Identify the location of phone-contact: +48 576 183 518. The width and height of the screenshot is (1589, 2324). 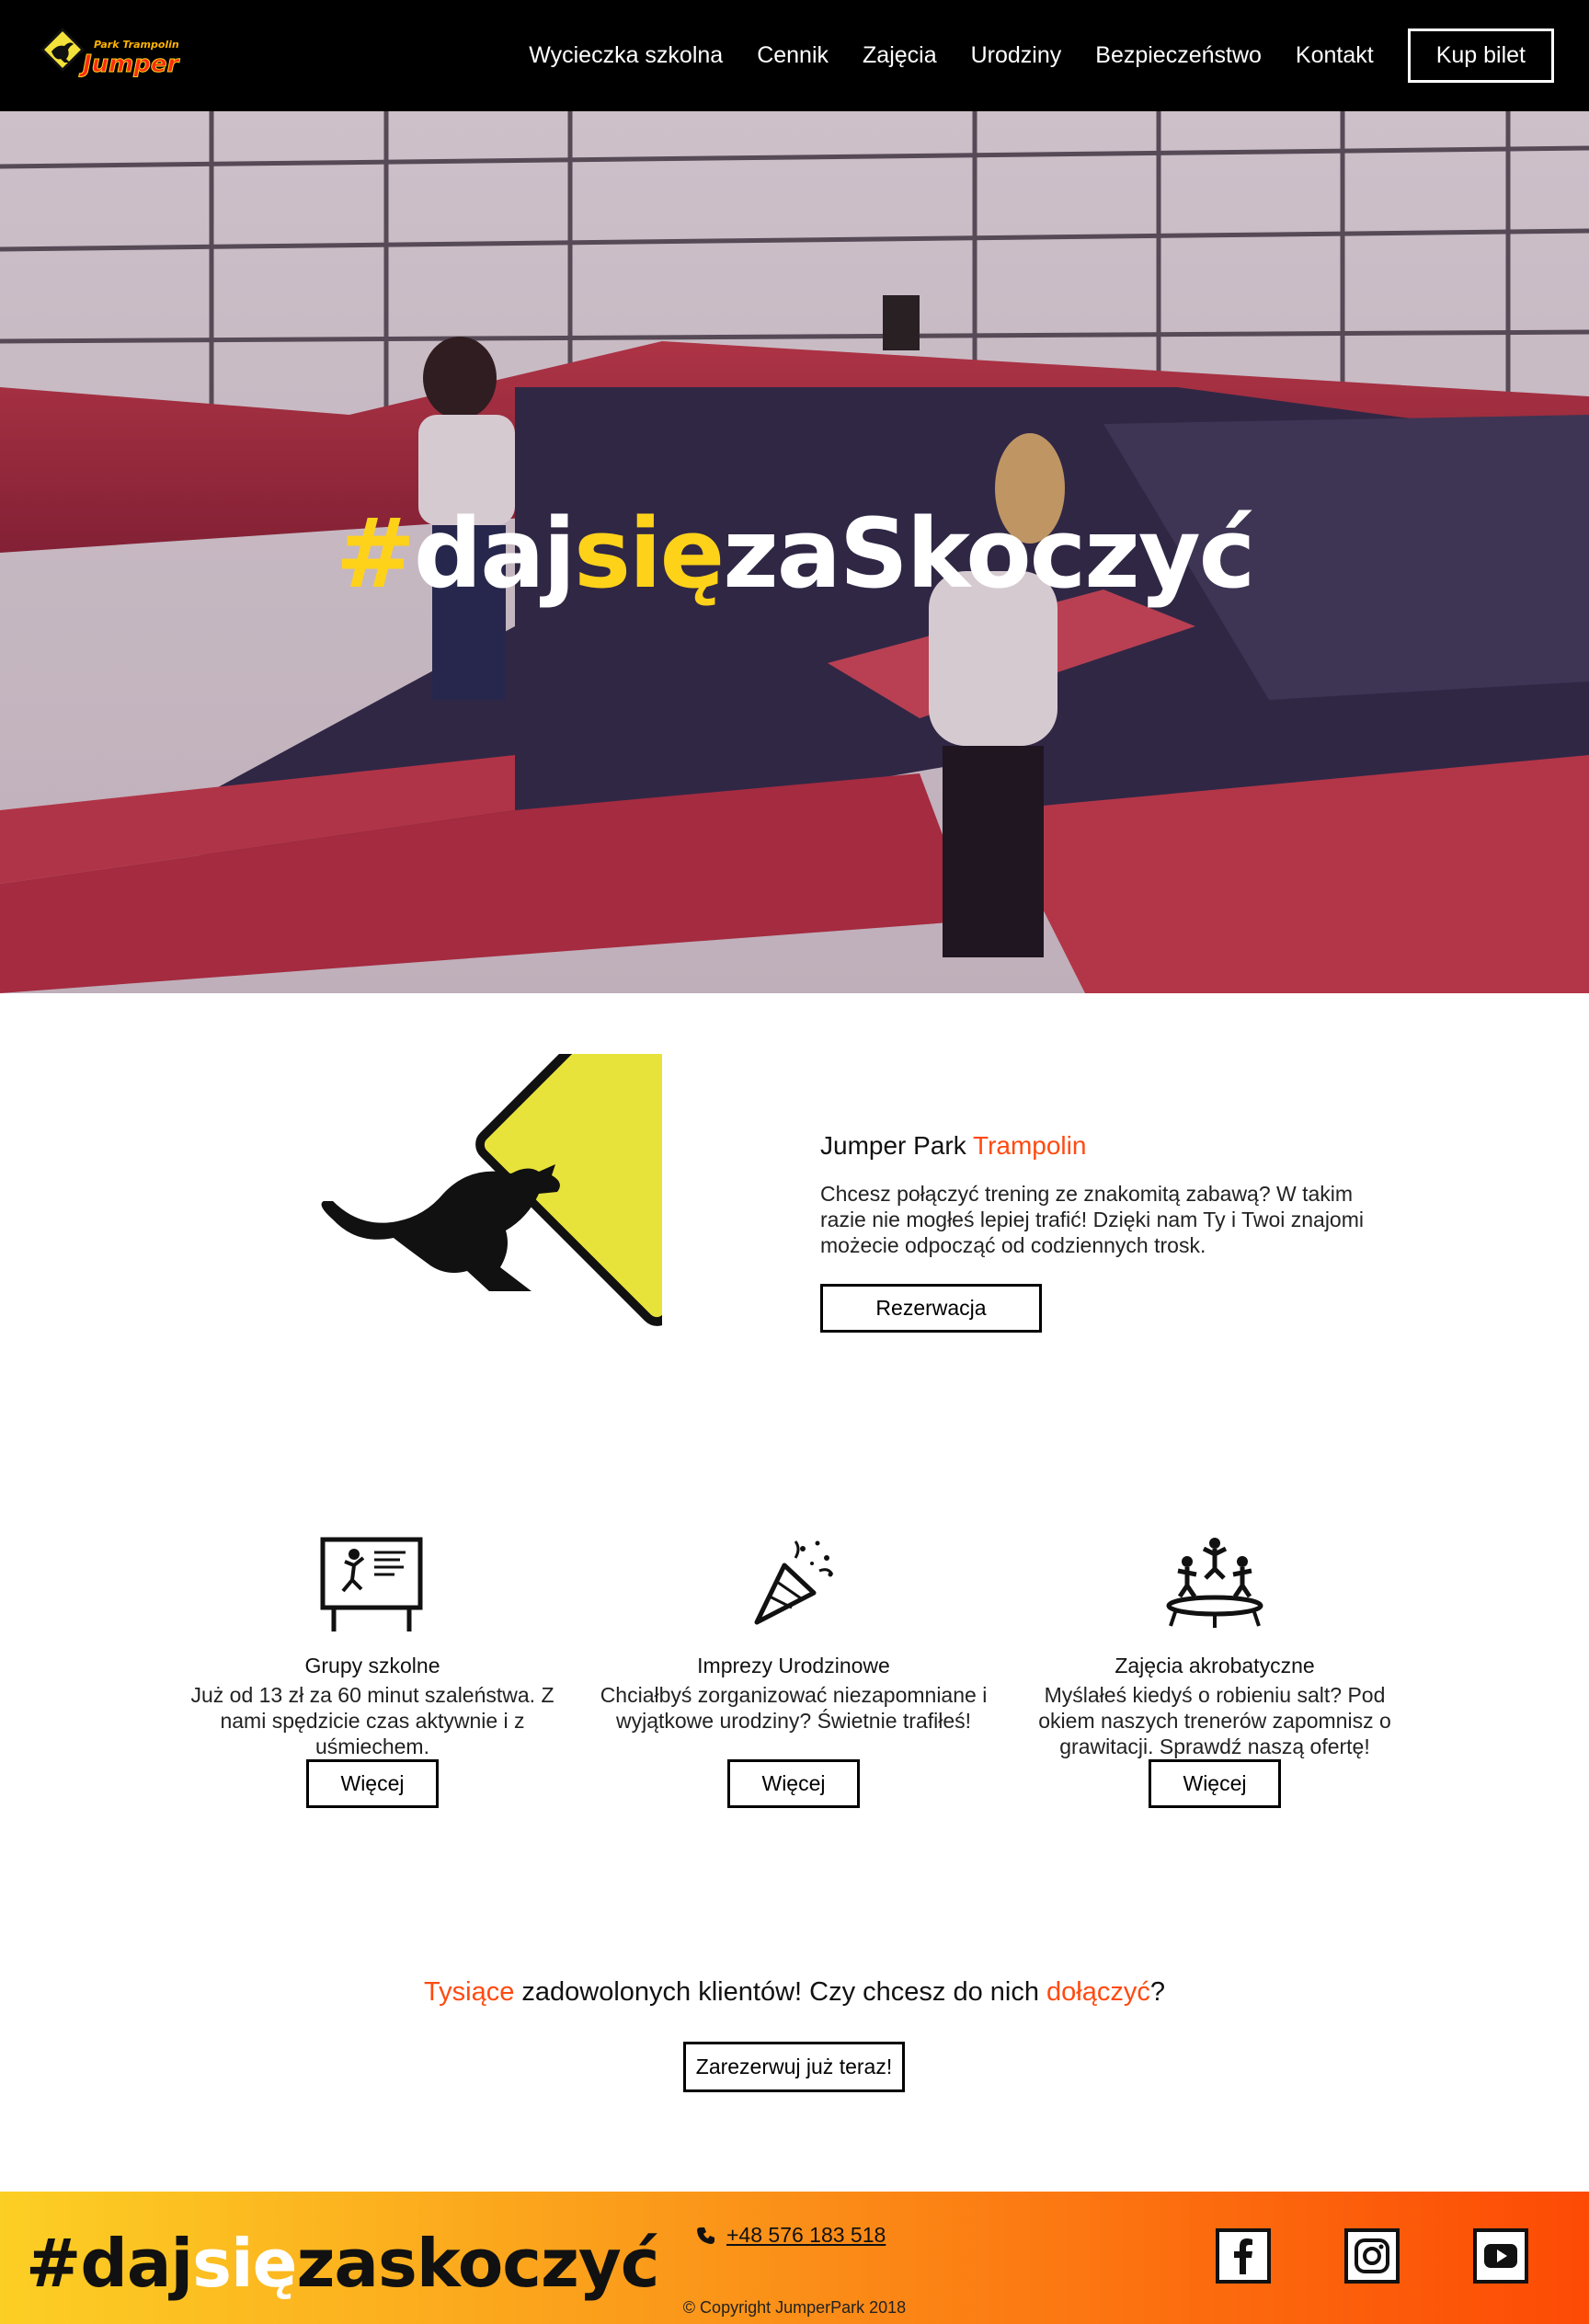
(792, 2235).